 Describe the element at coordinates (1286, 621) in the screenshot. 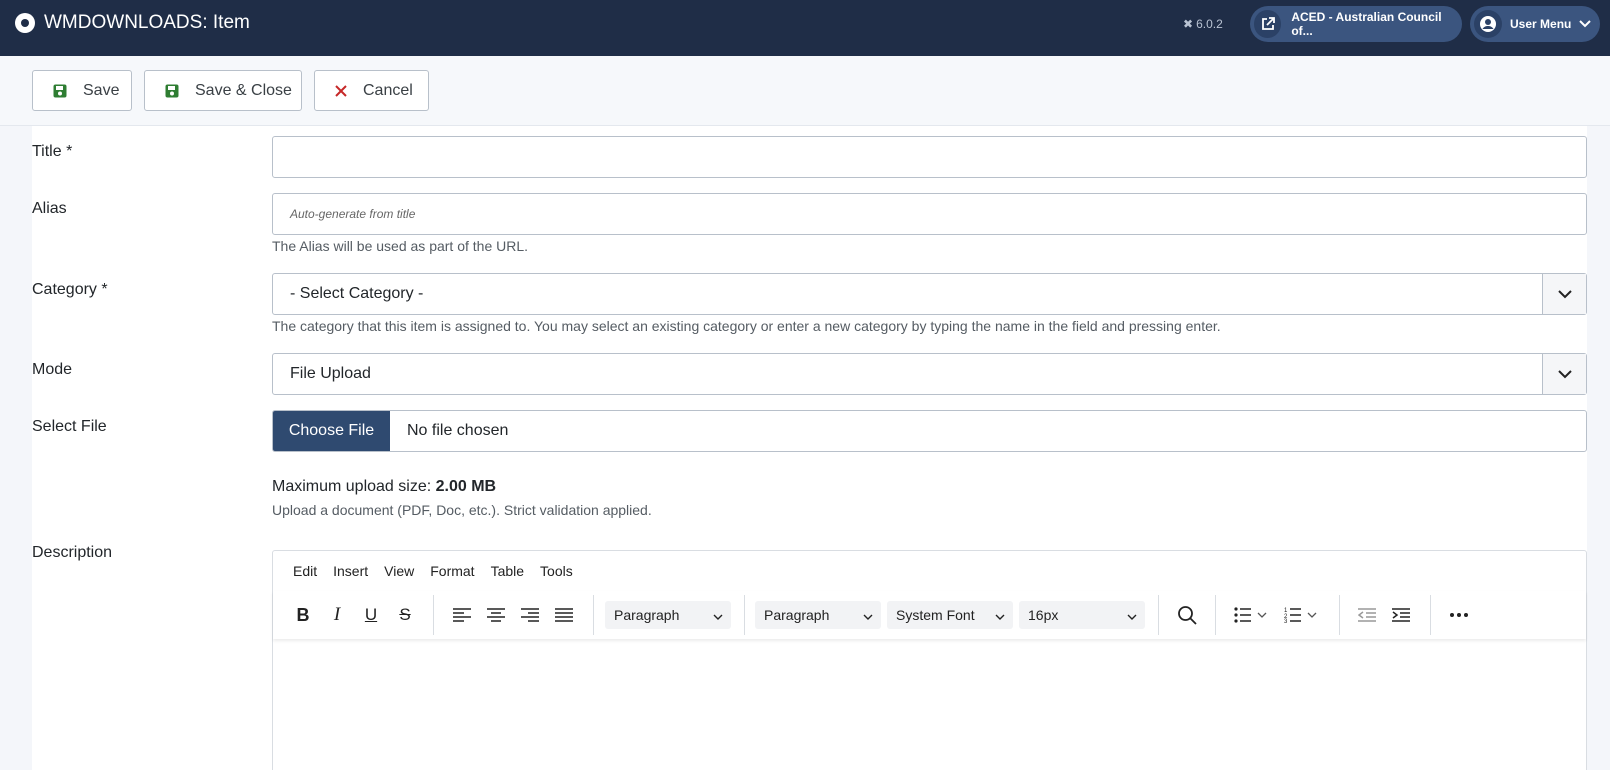

I see `svg-text: 3` at that location.